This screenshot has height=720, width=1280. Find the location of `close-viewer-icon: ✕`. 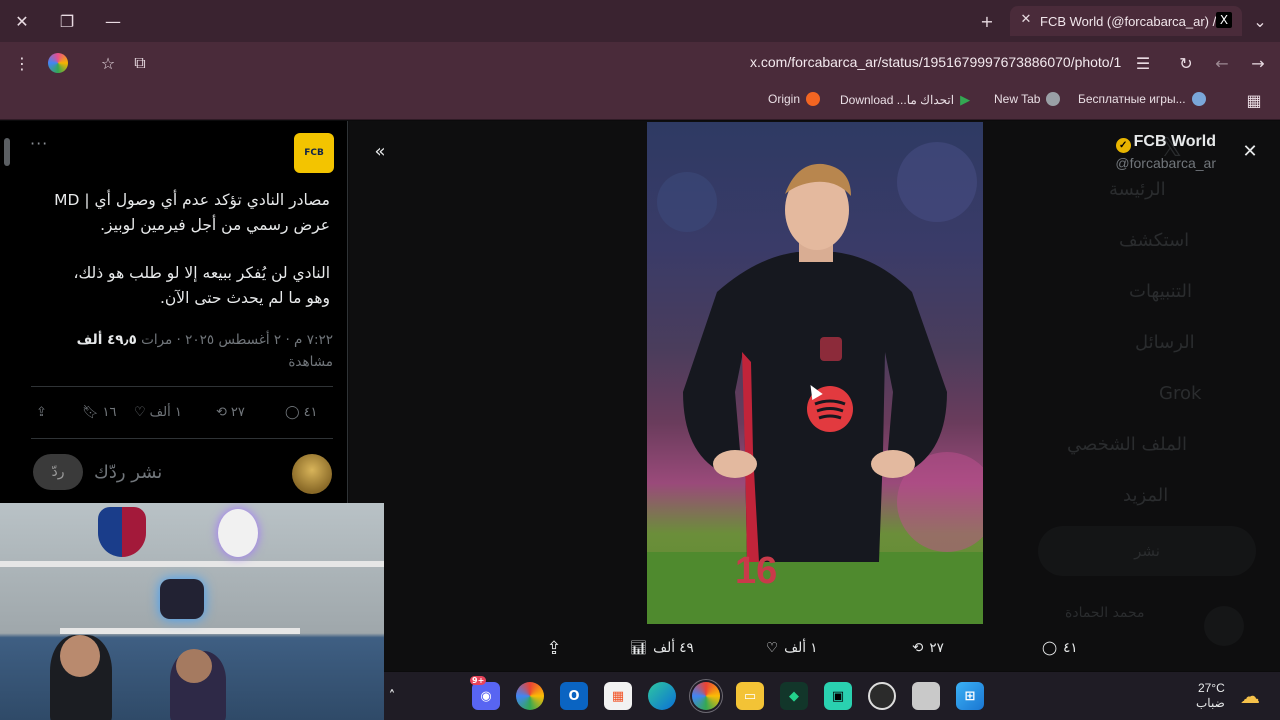

close-viewer-icon: ✕ is located at coordinates (1250, 151).